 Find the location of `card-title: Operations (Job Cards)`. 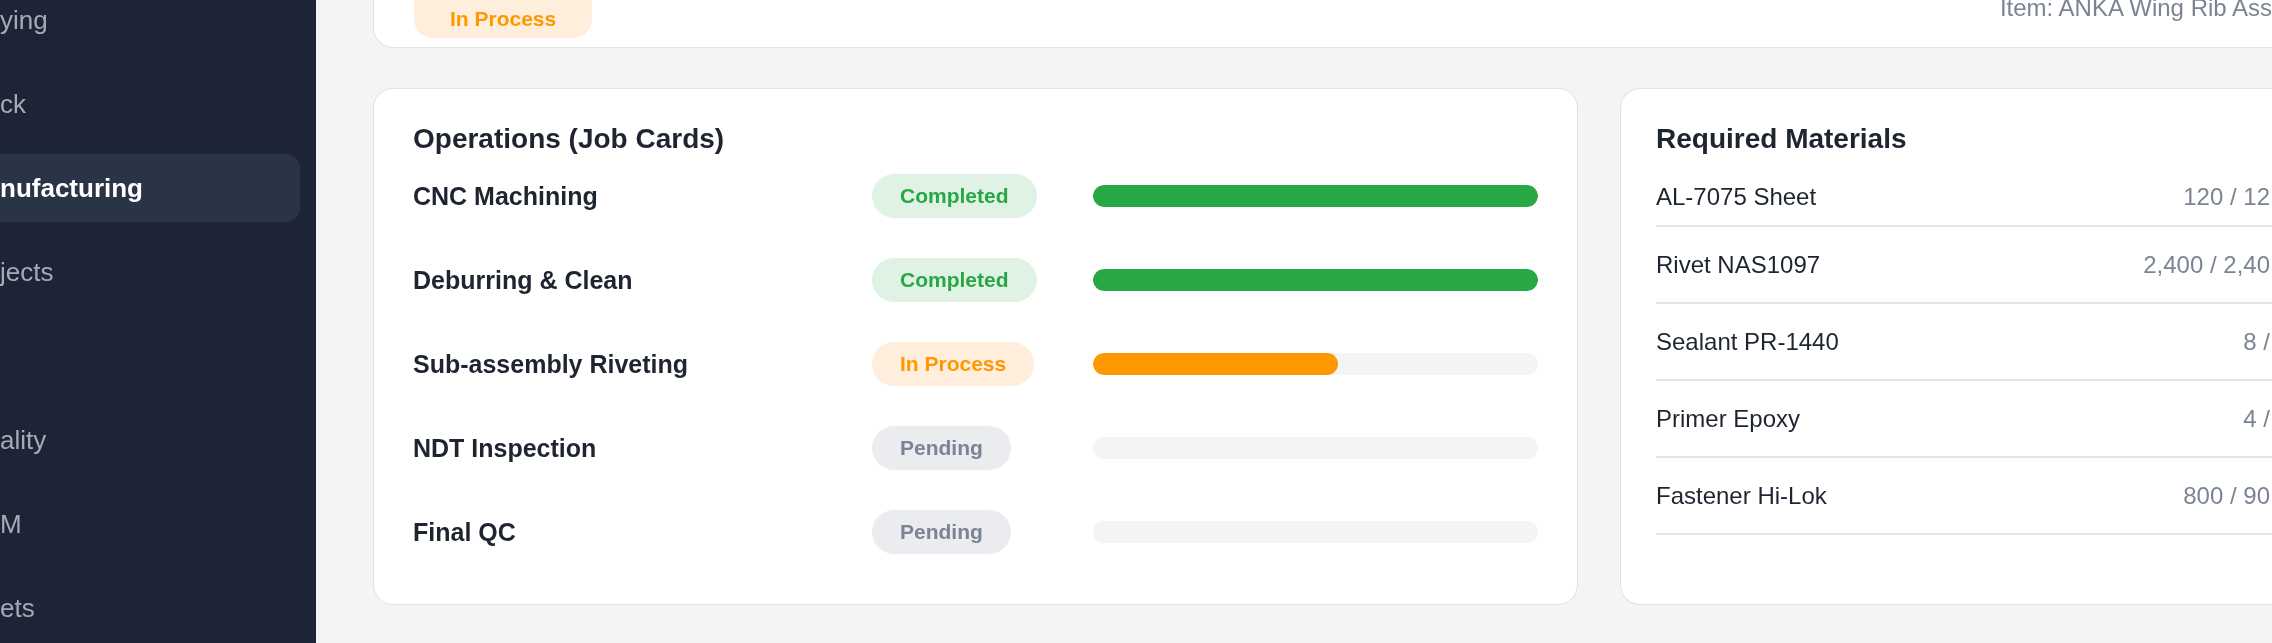

card-title: Operations (Job Cards) is located at coordinates (569, 139).